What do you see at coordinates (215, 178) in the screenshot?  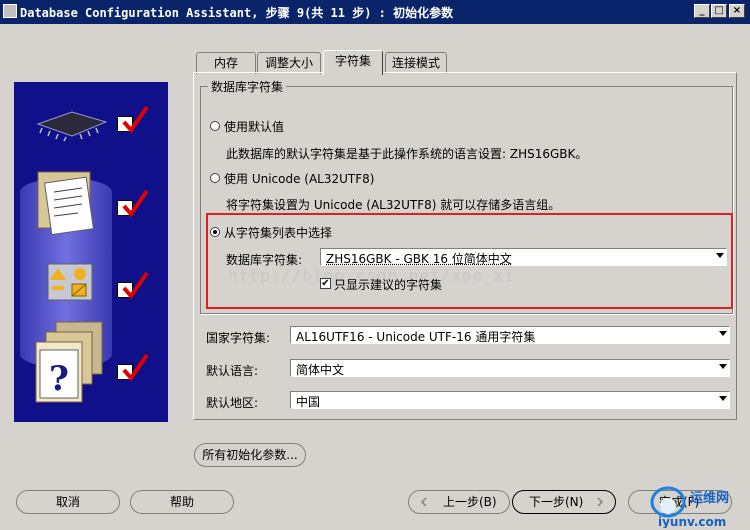 I see `use-unicode-radio` at bounding box center [215, 178].